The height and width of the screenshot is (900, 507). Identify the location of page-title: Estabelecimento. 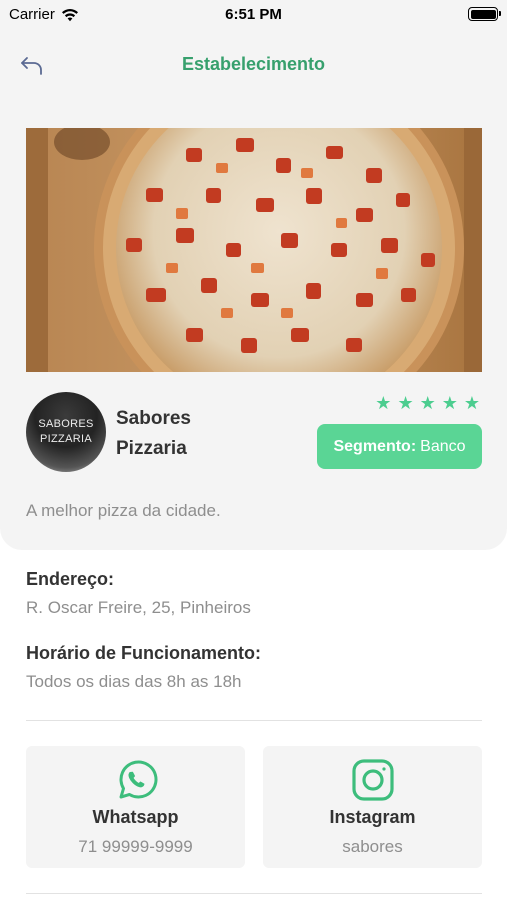
(253, 64).